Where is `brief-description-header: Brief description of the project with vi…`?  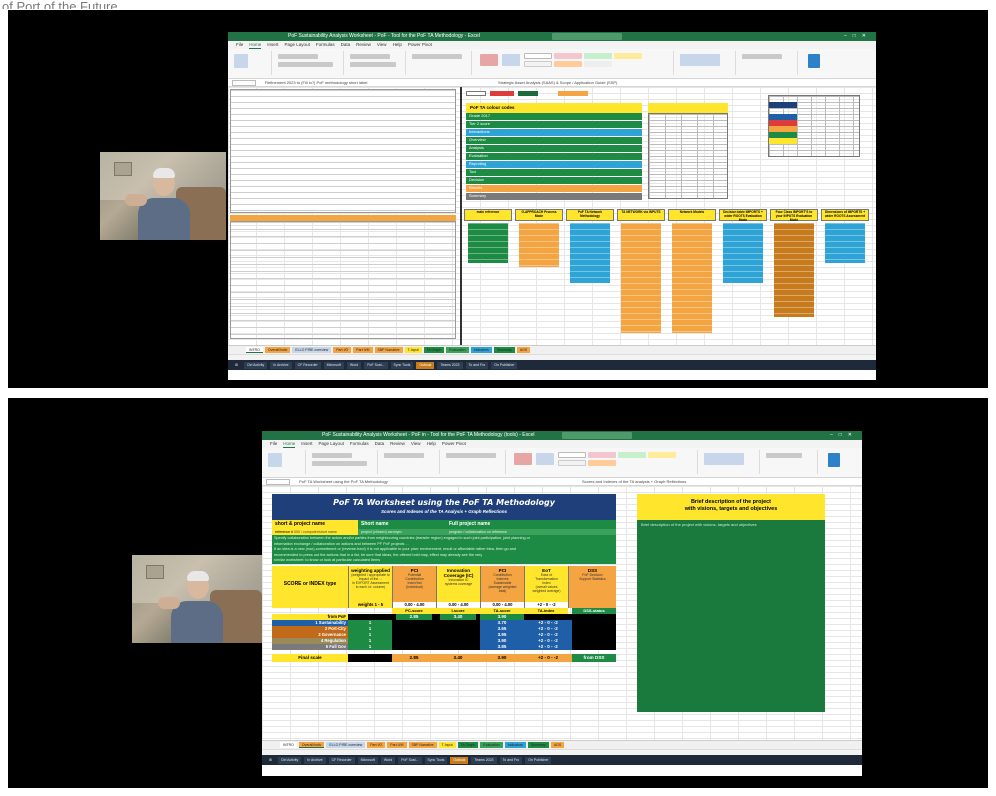
brief-description-header: Brief description of the project with vi… is located at coordinates (731, 507).